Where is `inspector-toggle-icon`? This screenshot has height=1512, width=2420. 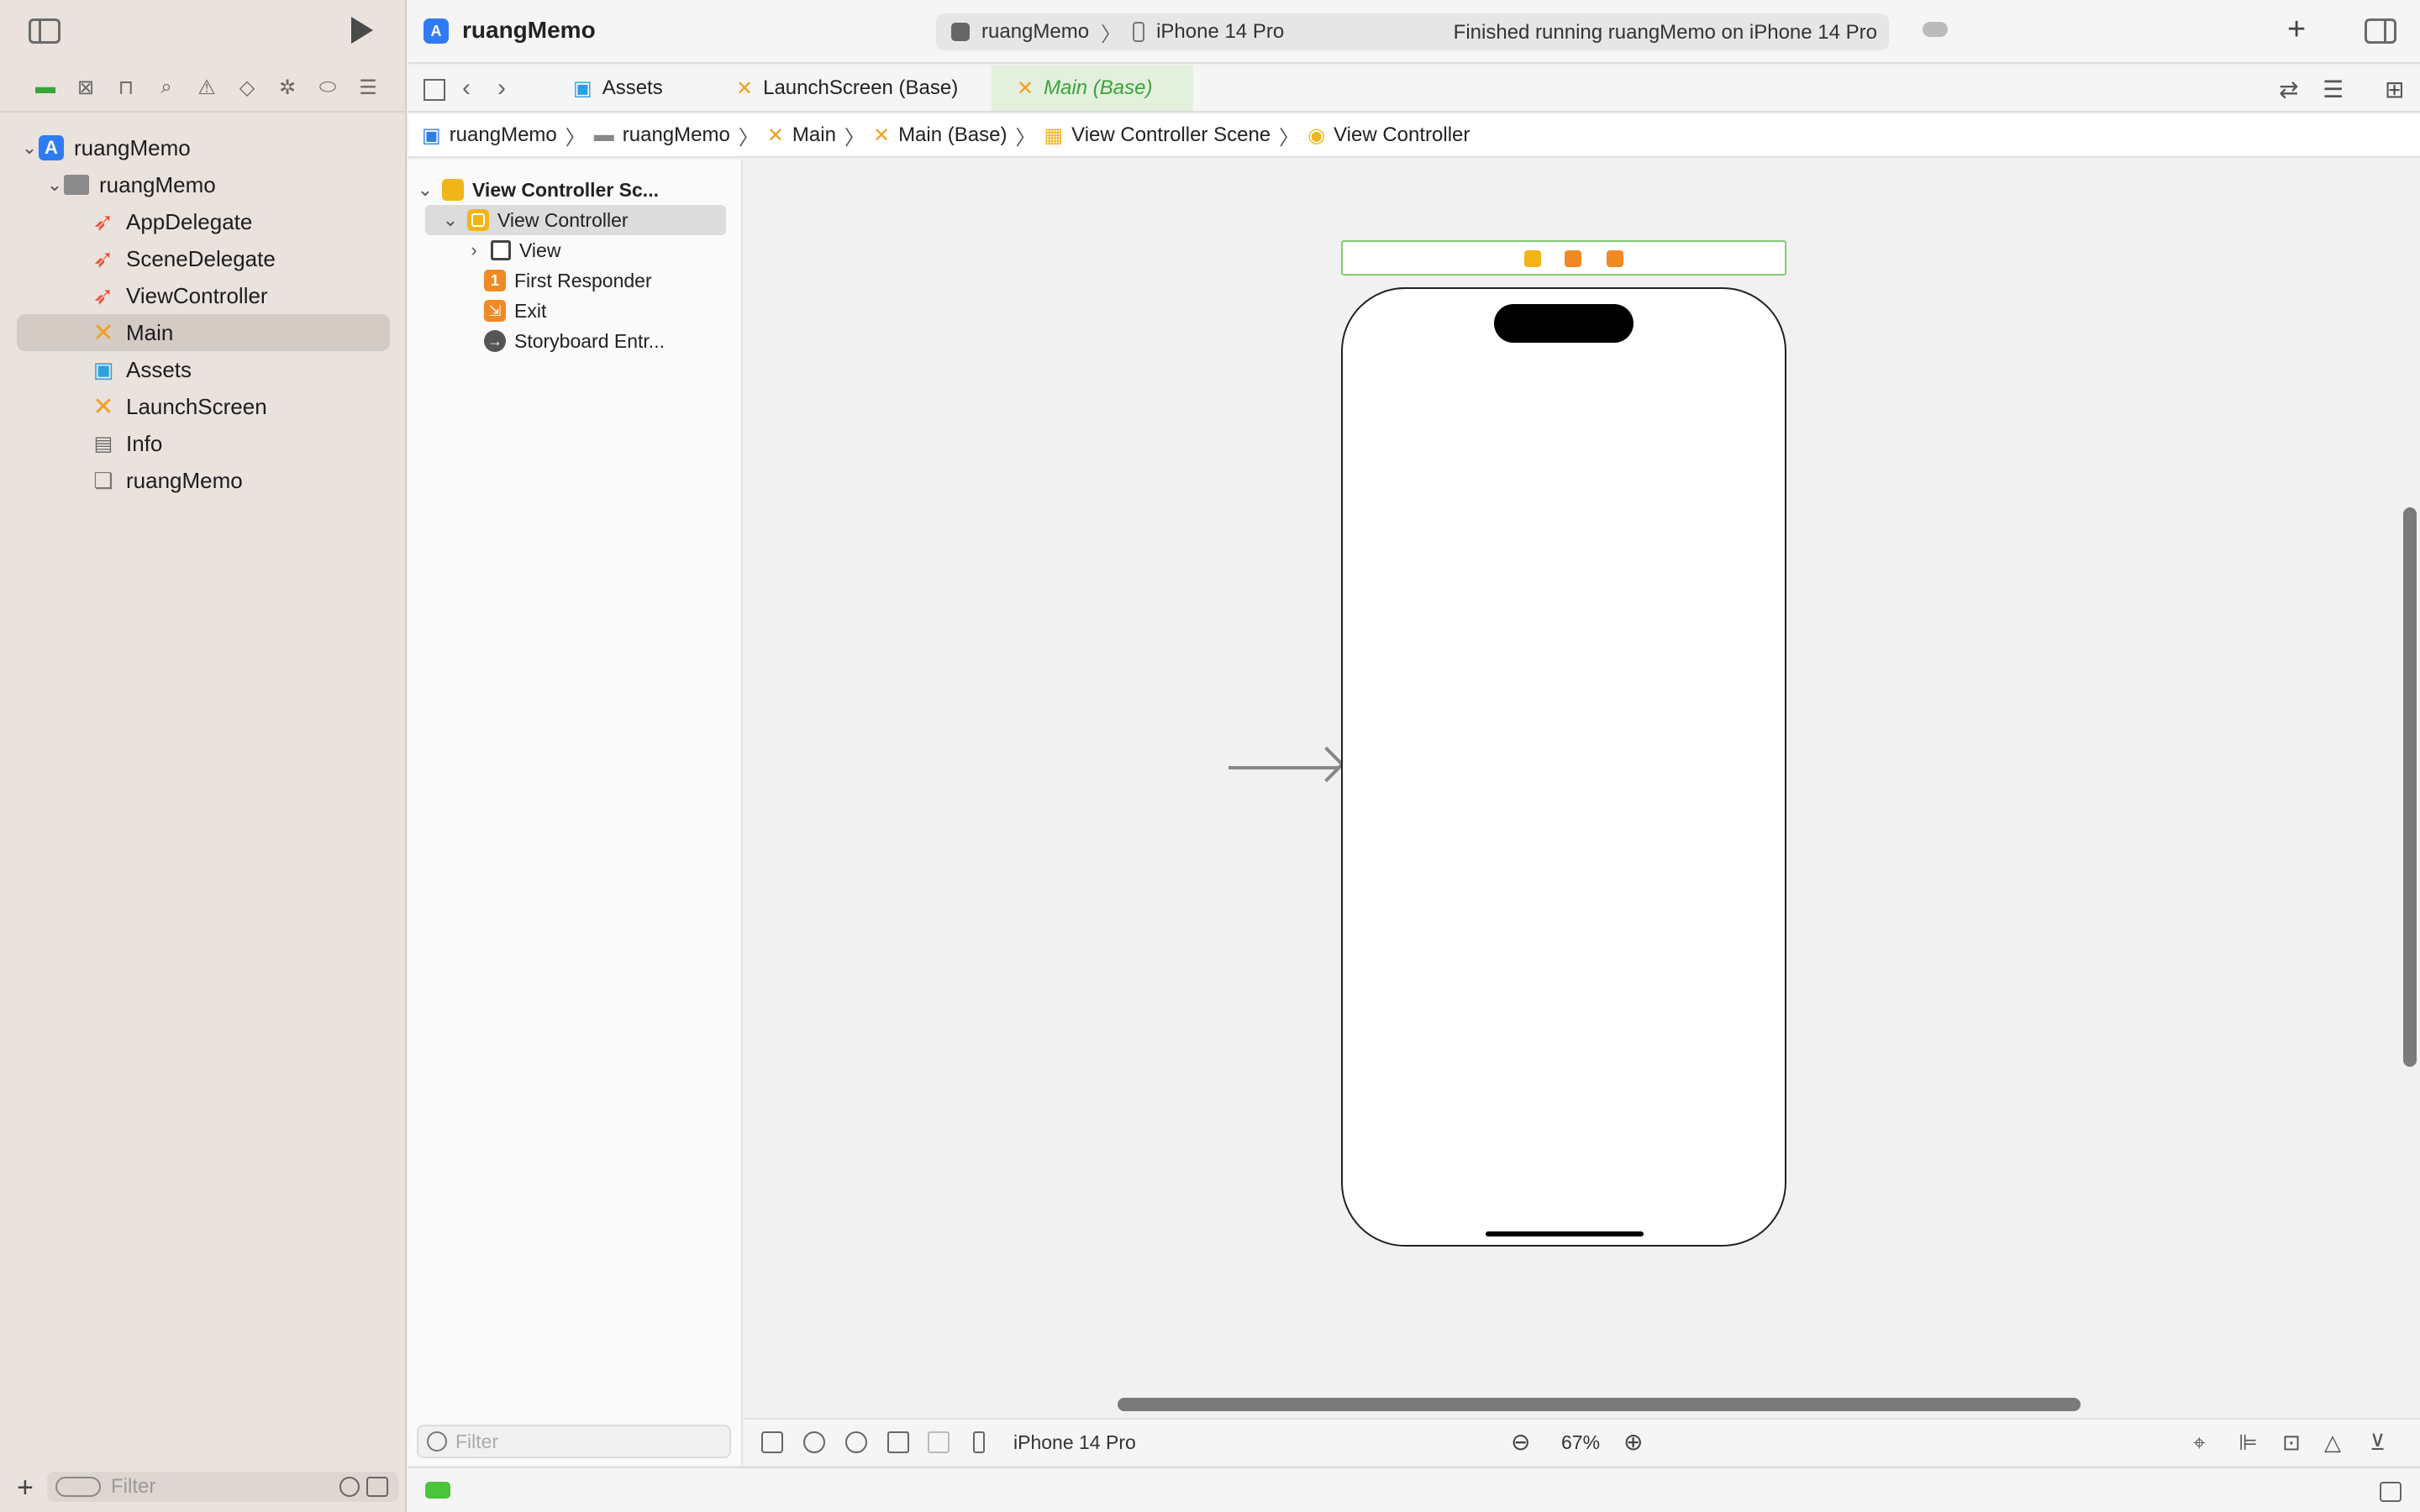 inspector-toggle-icon is located at coordinates (2381, 31).